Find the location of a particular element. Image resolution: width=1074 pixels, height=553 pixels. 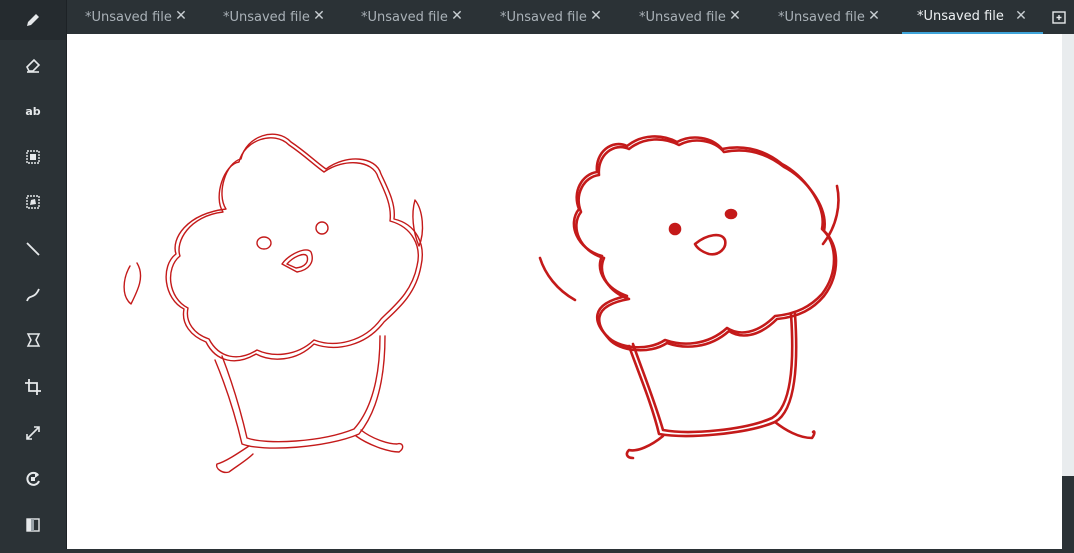

right-muffin-eyes is located at coordinates (703, 222).